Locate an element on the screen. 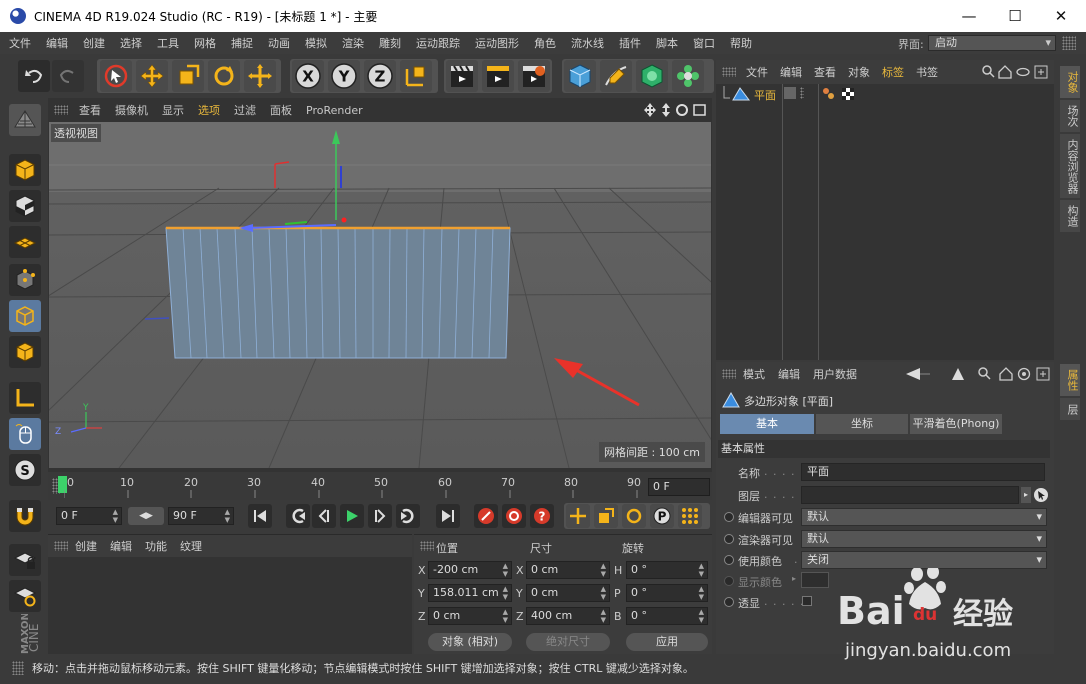 This screenshot has width=1086, height=684. workplane-mode-button is located at coordinates (25, 242).